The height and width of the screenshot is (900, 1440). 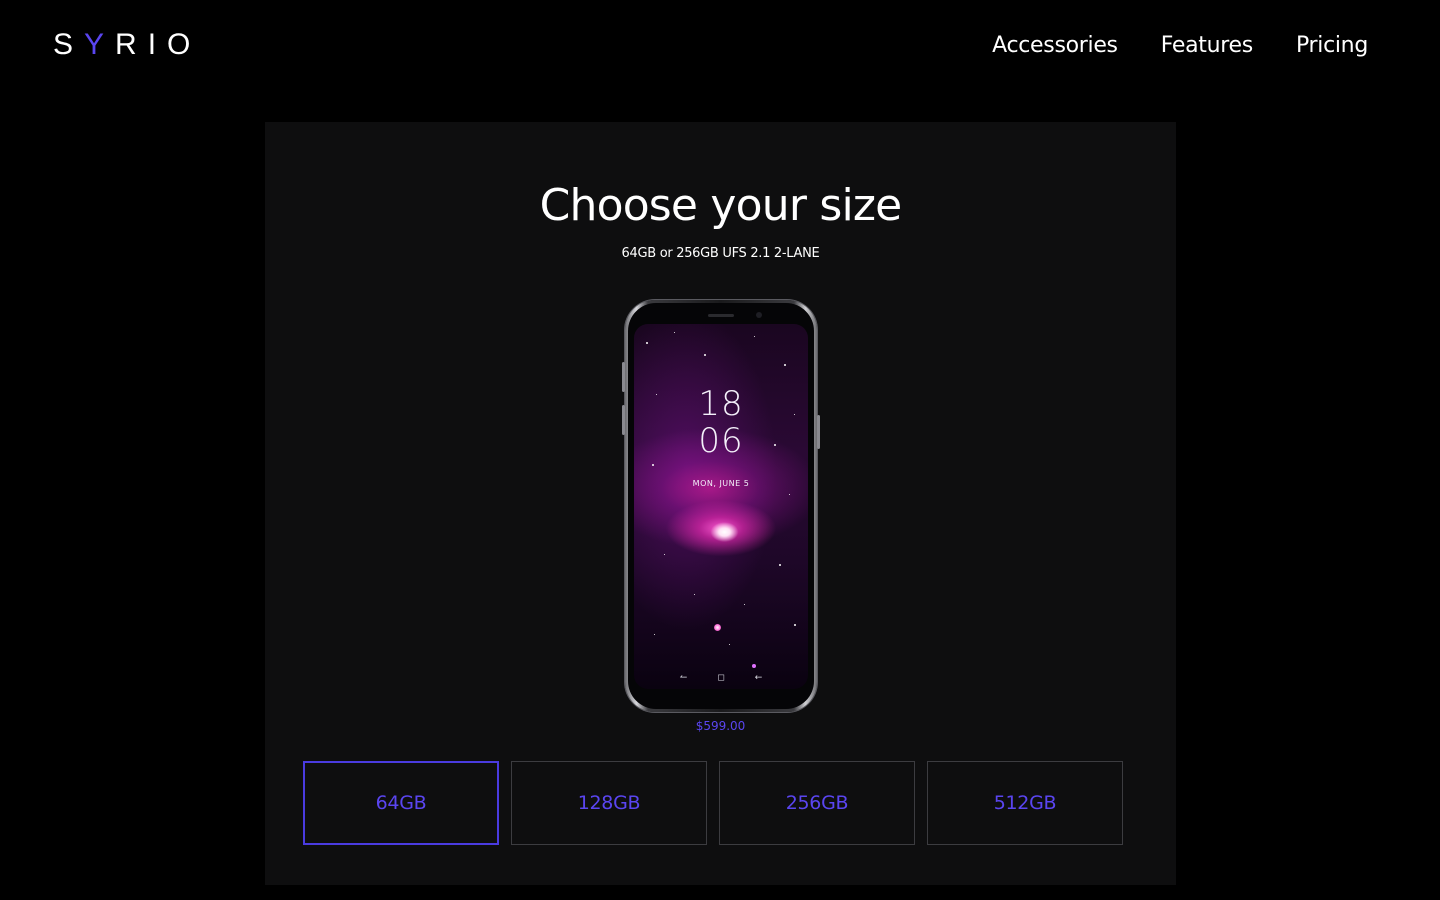 What do you see at coordinates (184, 44) in the screenshot?
I see `logo-letter: O` at bounding box center [184, 44].